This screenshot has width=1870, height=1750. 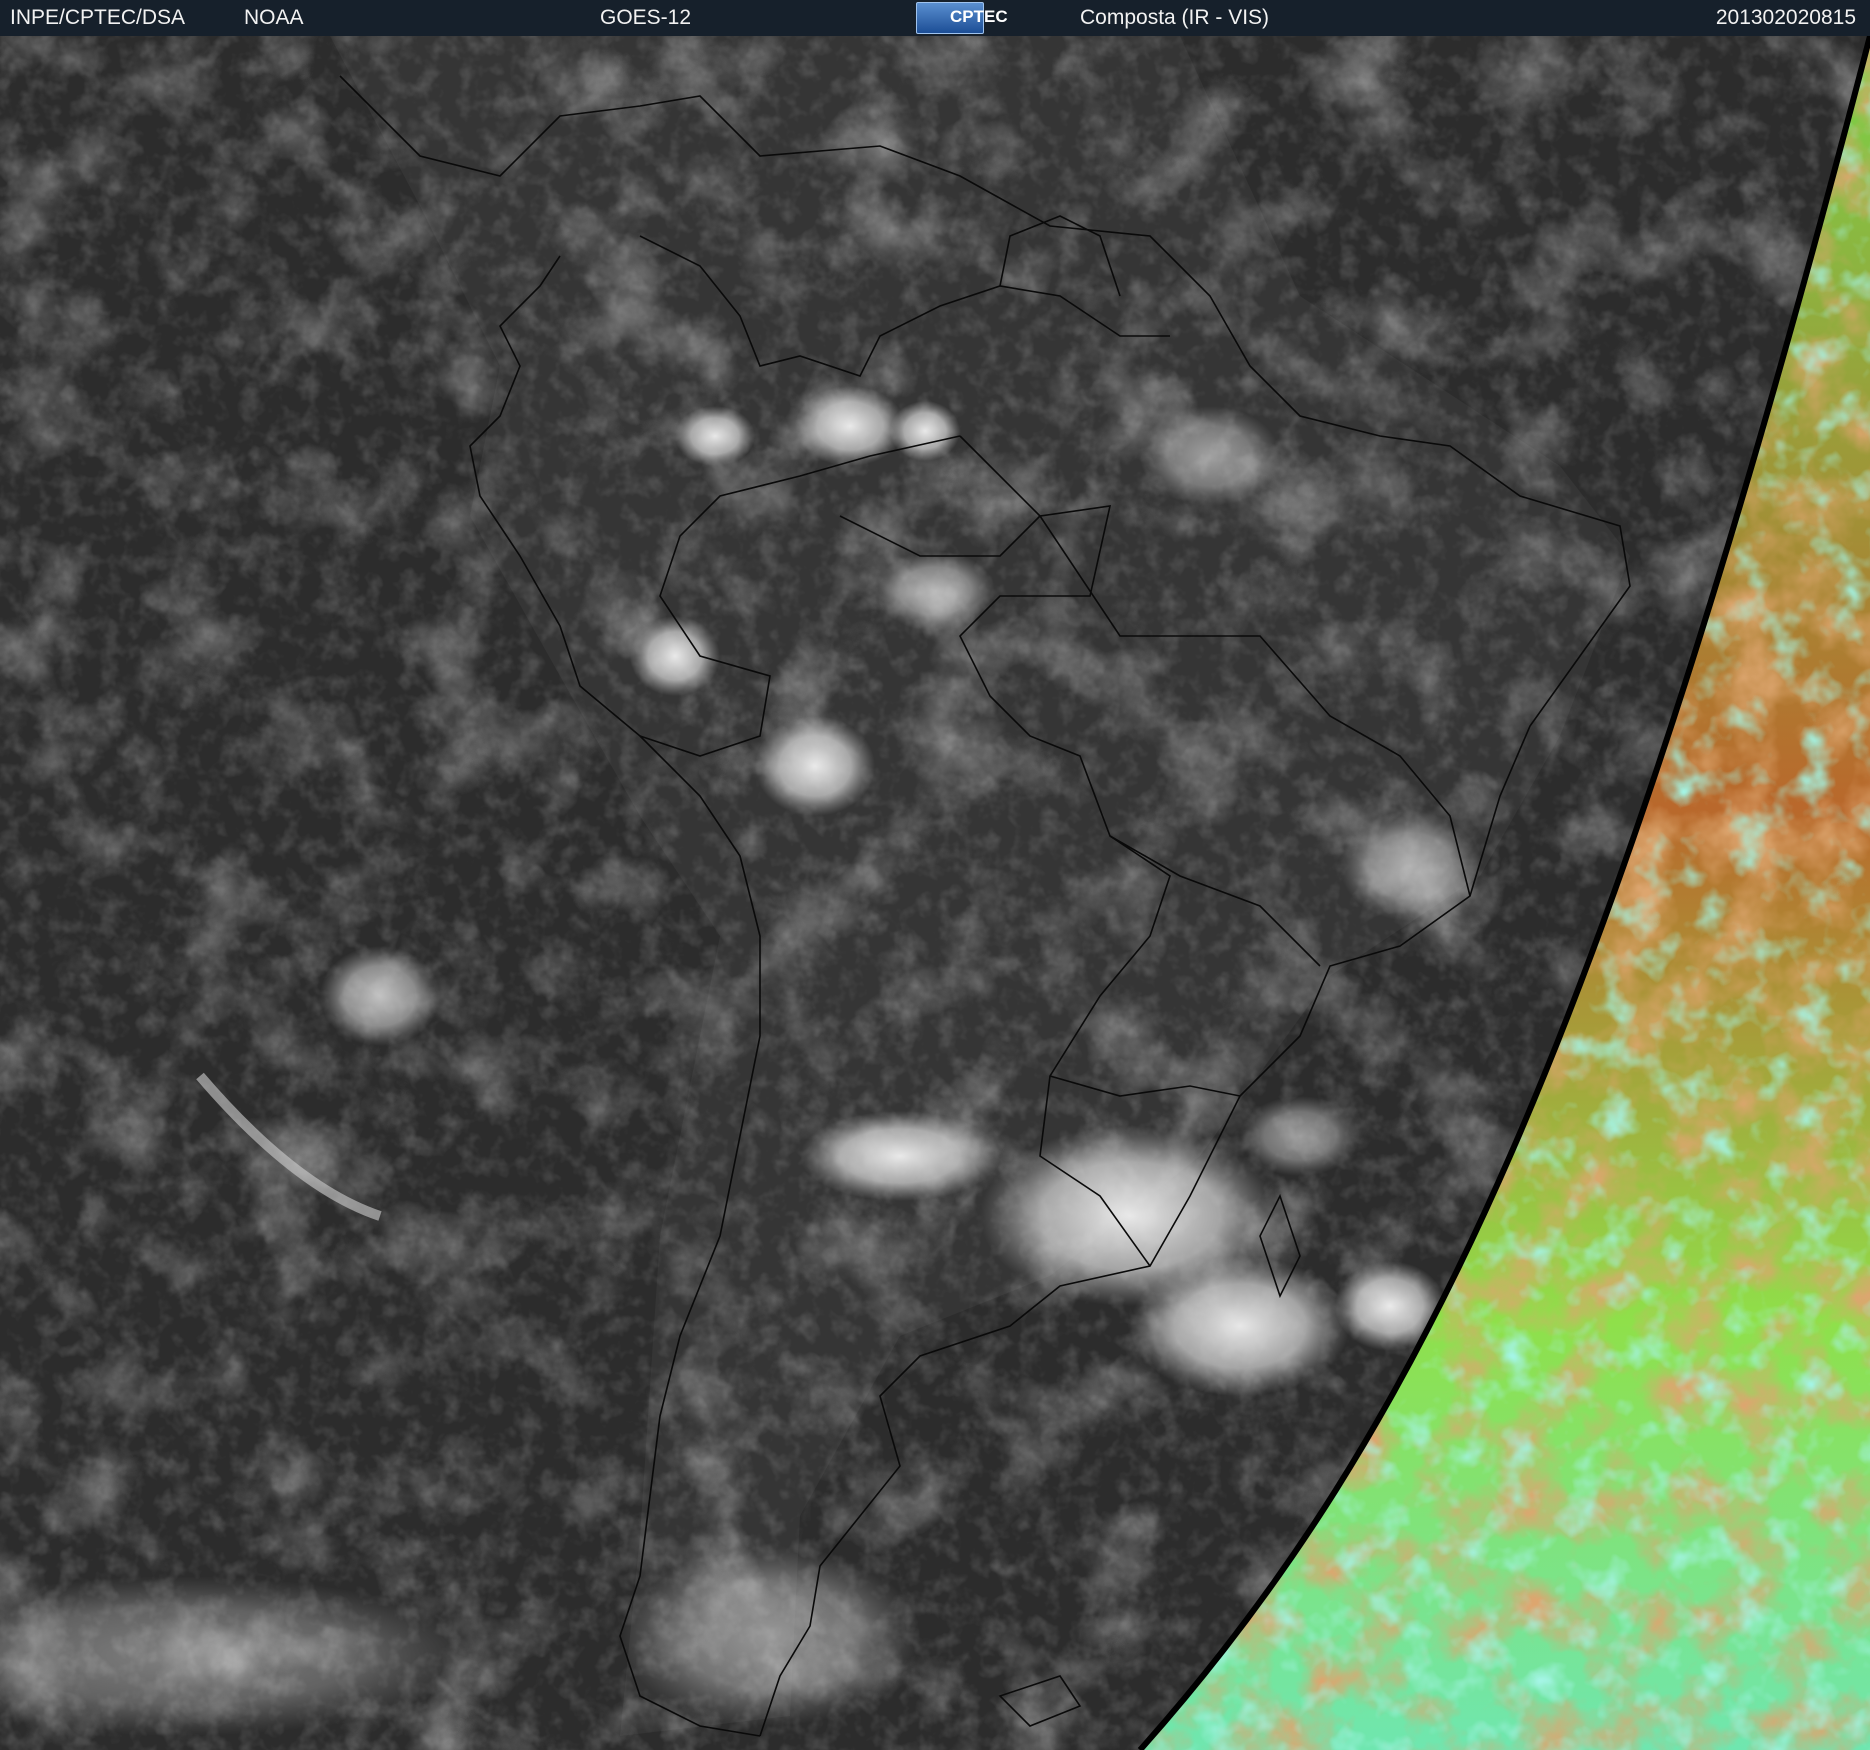 What do you see at coordinates (979, 16) in the screenshot?
I see `logo-text: CPTEC` at bounding box center [979, 16].